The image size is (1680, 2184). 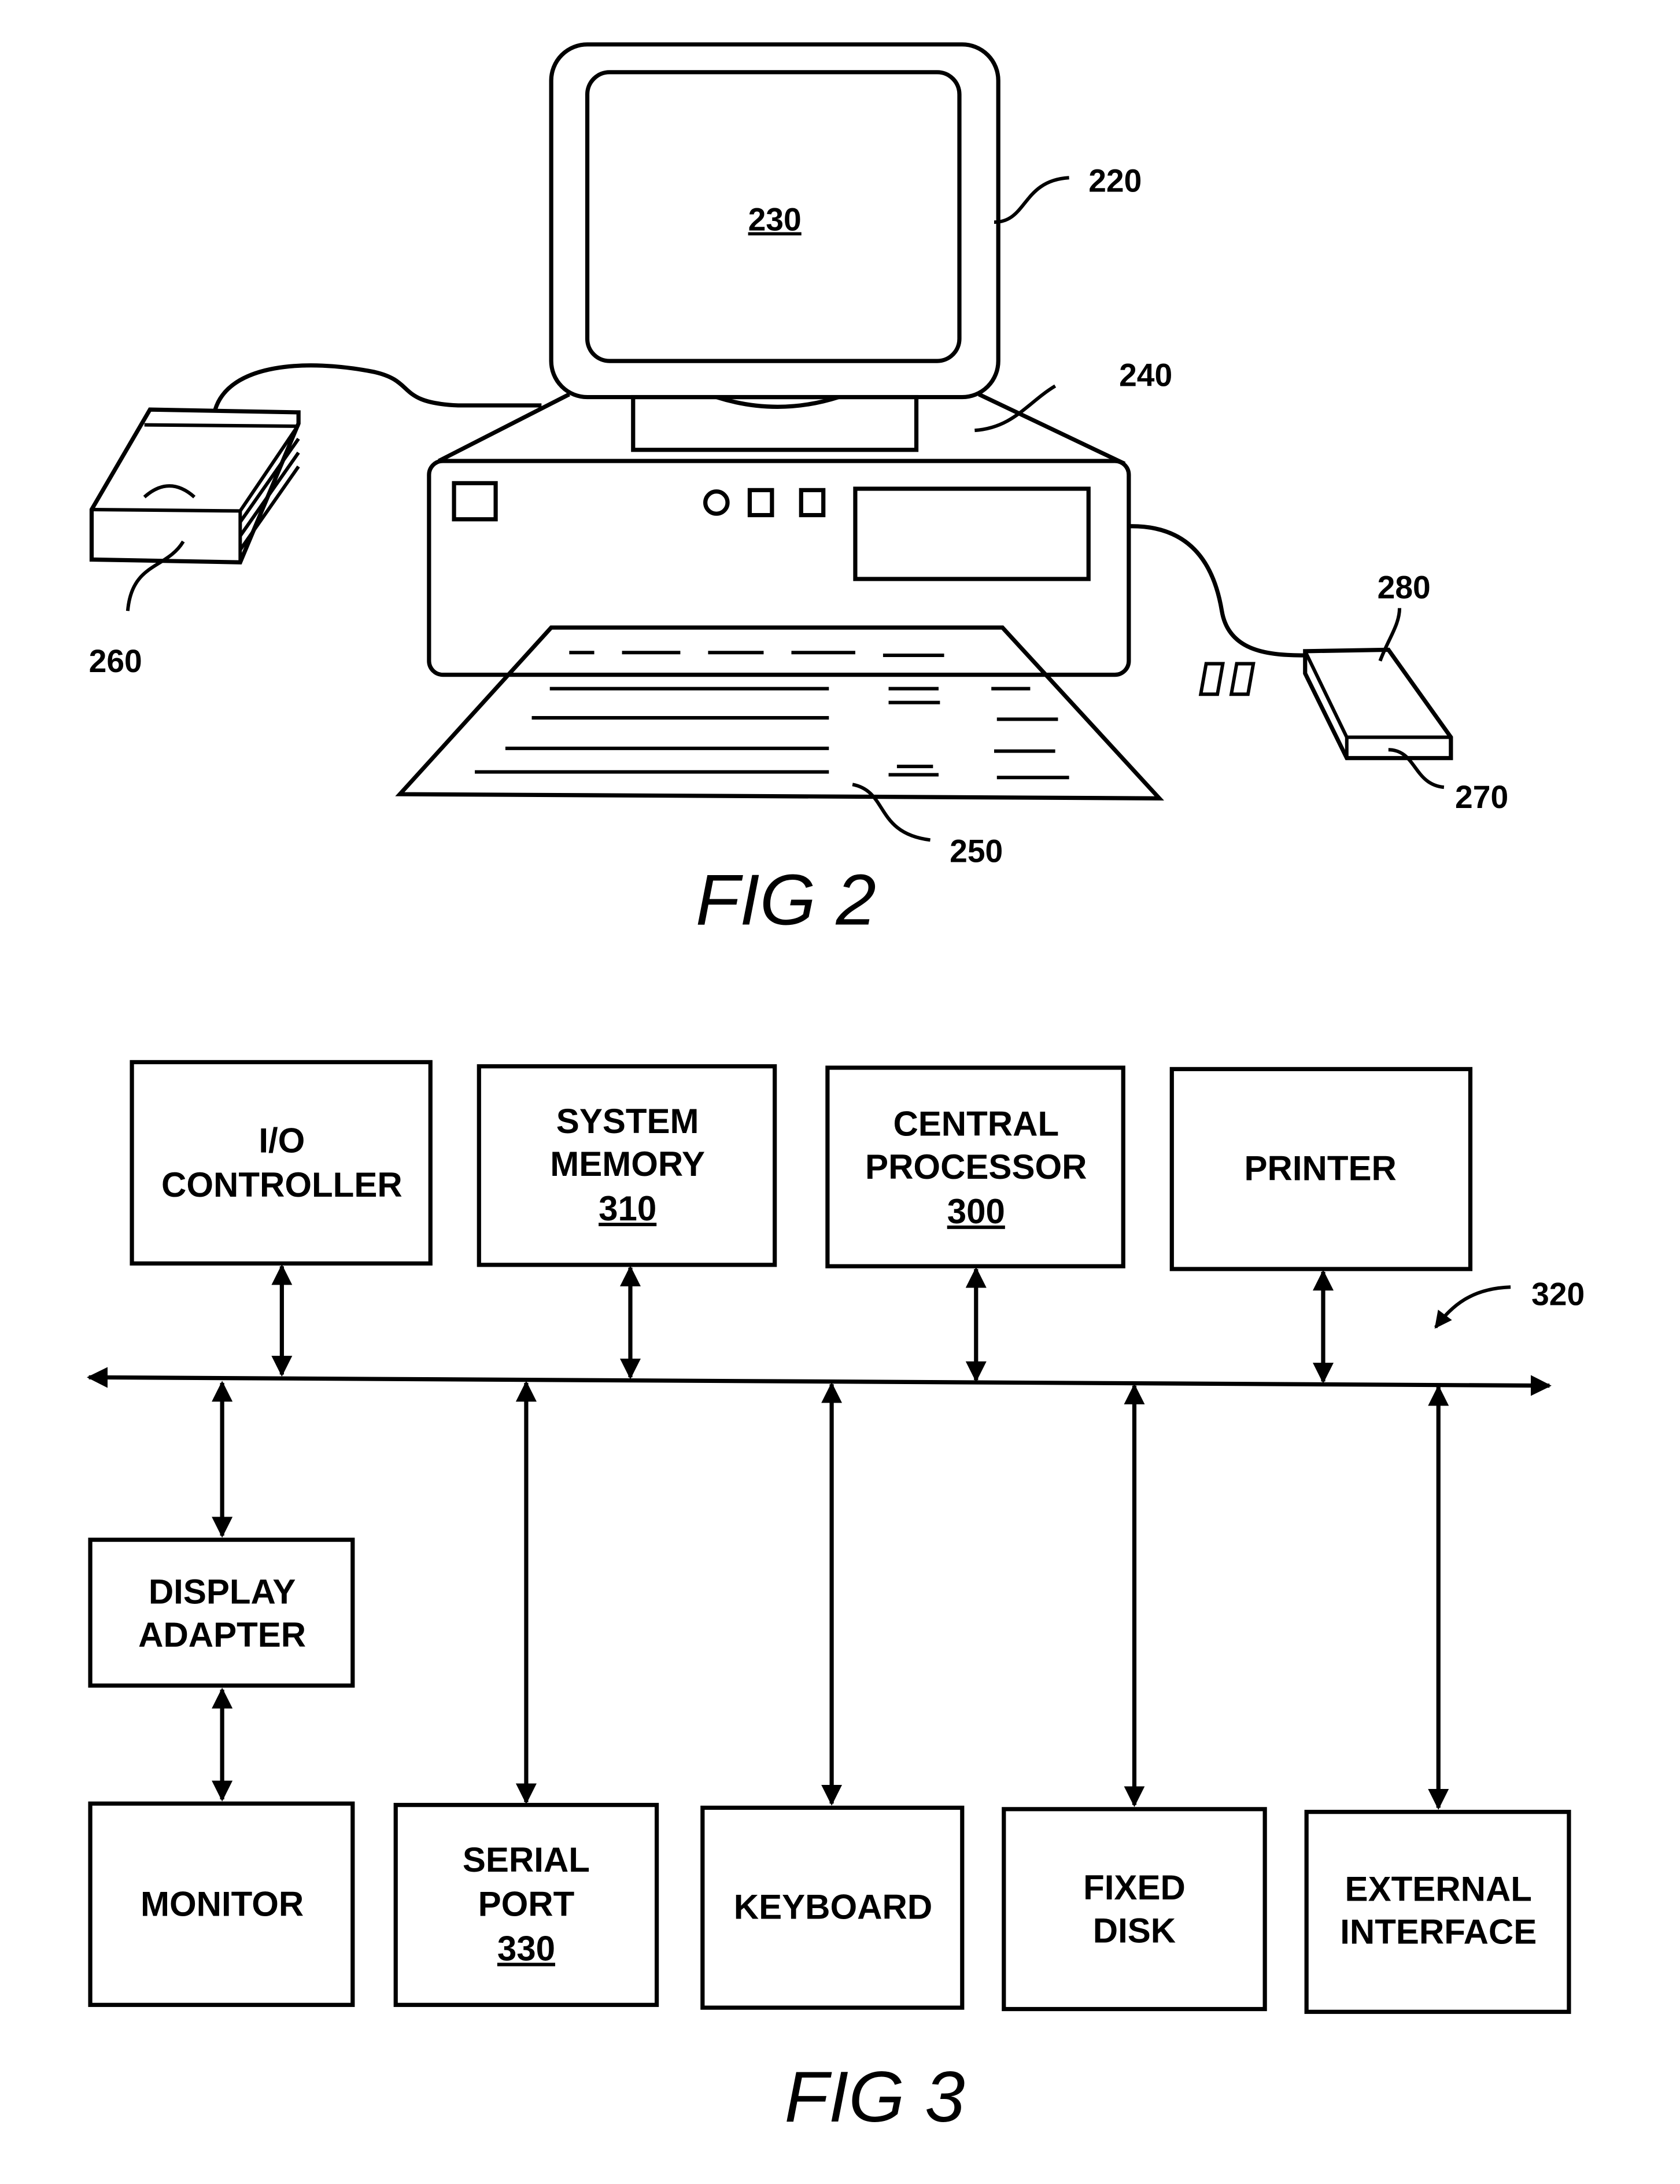 What do you see at coordinates (315, 521) in the screenshot?
I see `disk-drive-drawing: 260` at bounding box center [315, 521].